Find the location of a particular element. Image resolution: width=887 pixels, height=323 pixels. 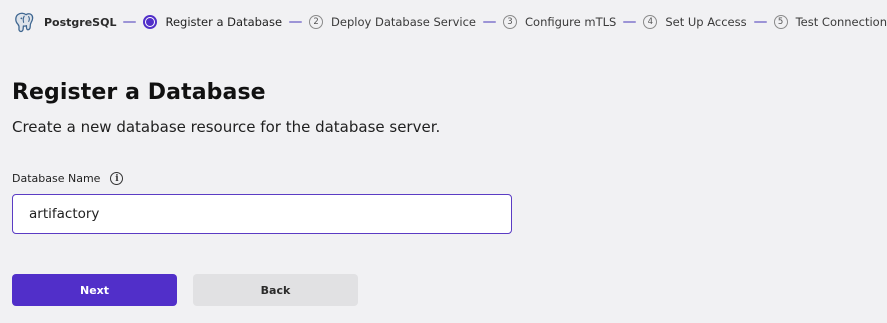

step-number: 2 is located at coordinates (316, 22).